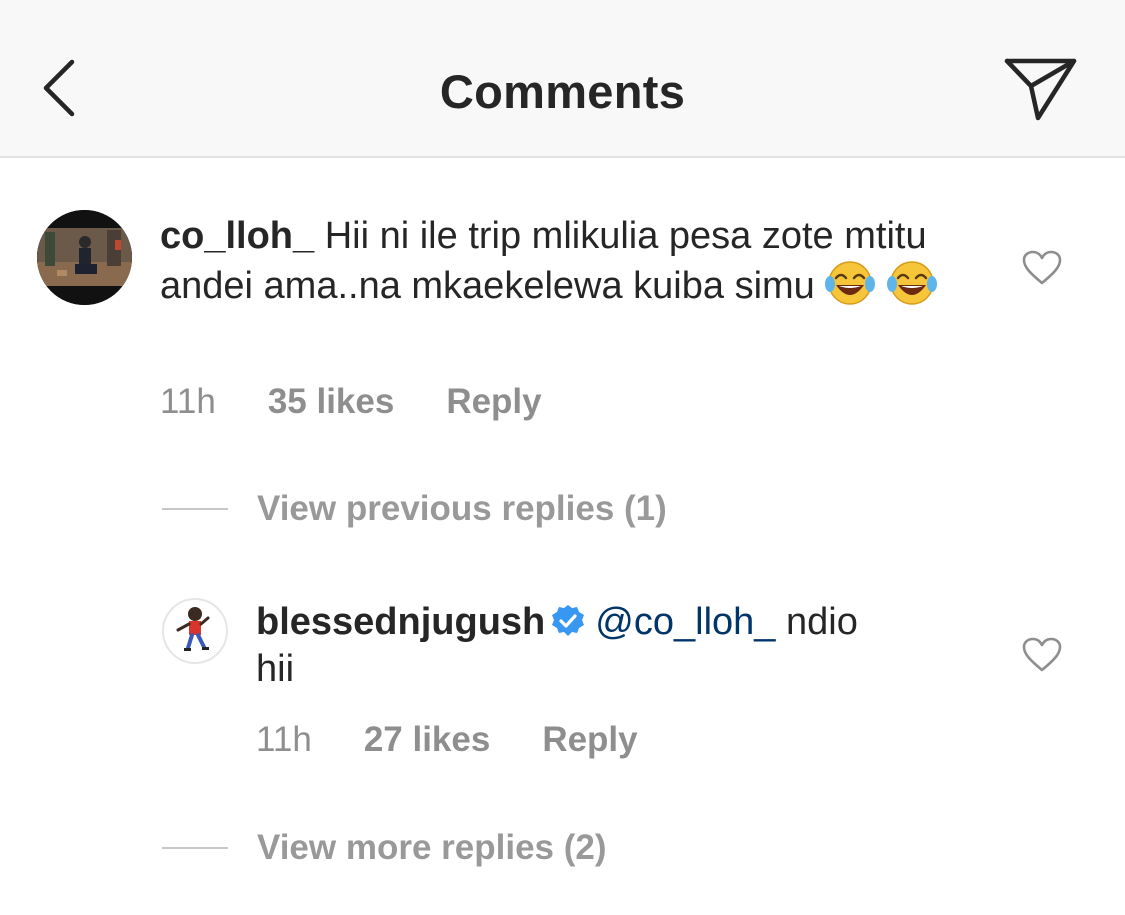  I want to click on user-photo-icon, so click(84, 257).